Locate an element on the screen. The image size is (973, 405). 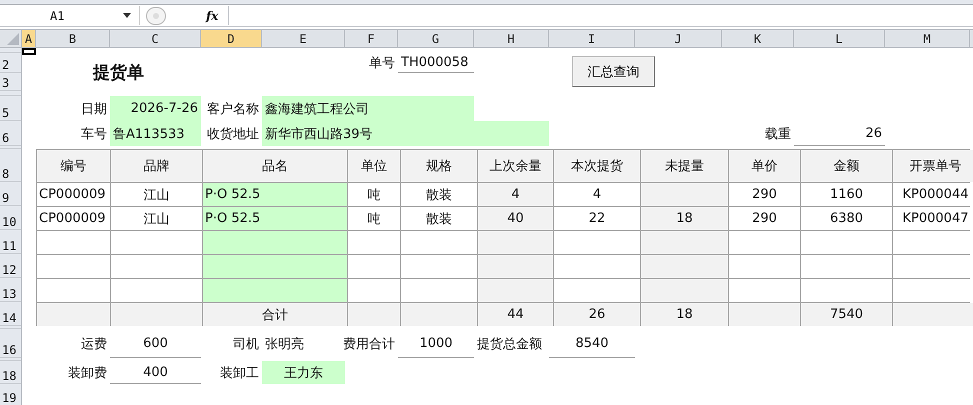
column-header: M is located at coordinates (927, 38).